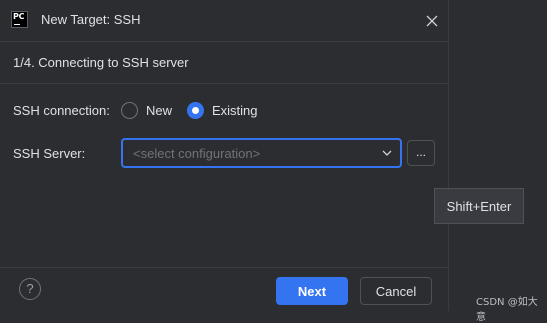 The width and height of the screenshot is (547, 323). I want to click on app-icon-text: PC, so click(19, 16).